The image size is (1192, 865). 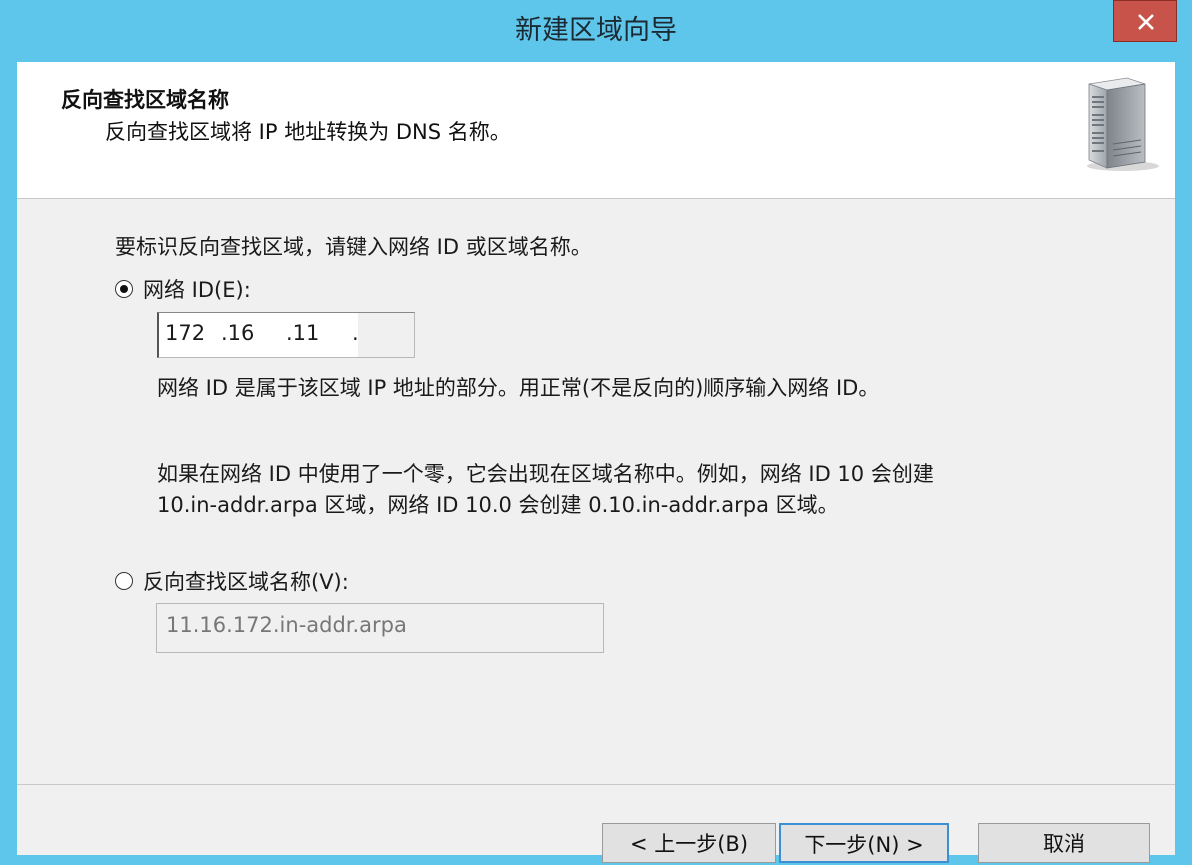 I want to click on window-title: 新建区域向导, so click(x=596, y=30).